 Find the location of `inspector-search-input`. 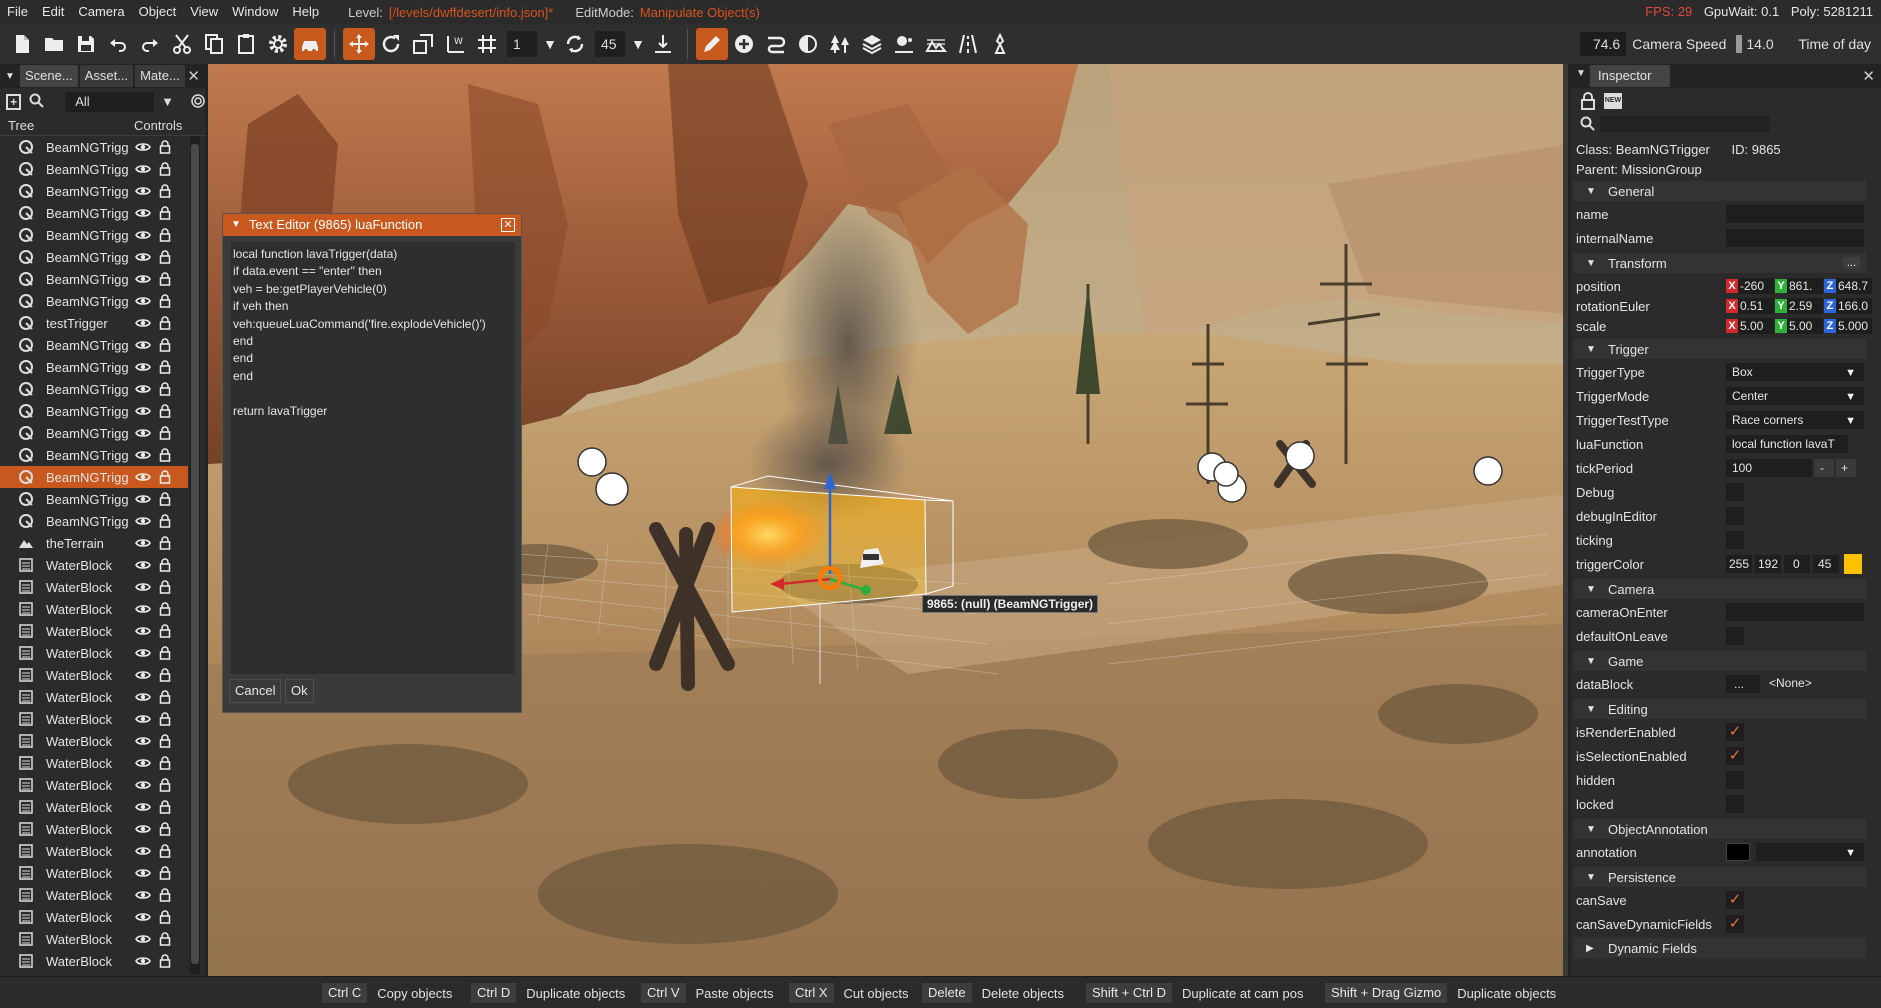

inspector-search-input is located at coordinates (1685, 124).